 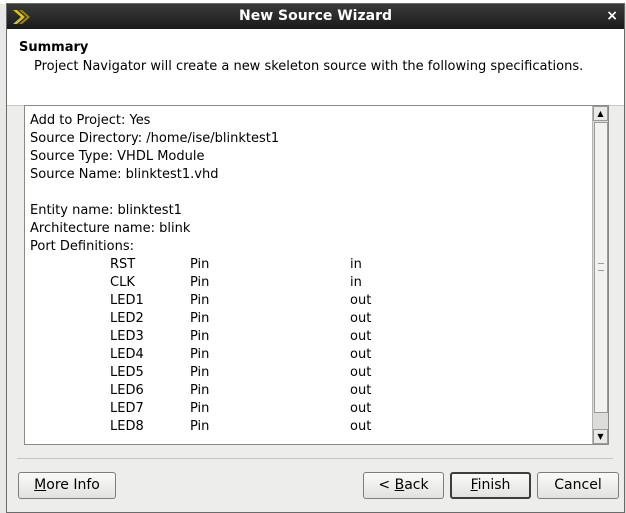 What do you see at coordinates (106, 210) in the screenshot?
I see `summary-line: Entity name: blinktest1` at bounding box center [106, 210].